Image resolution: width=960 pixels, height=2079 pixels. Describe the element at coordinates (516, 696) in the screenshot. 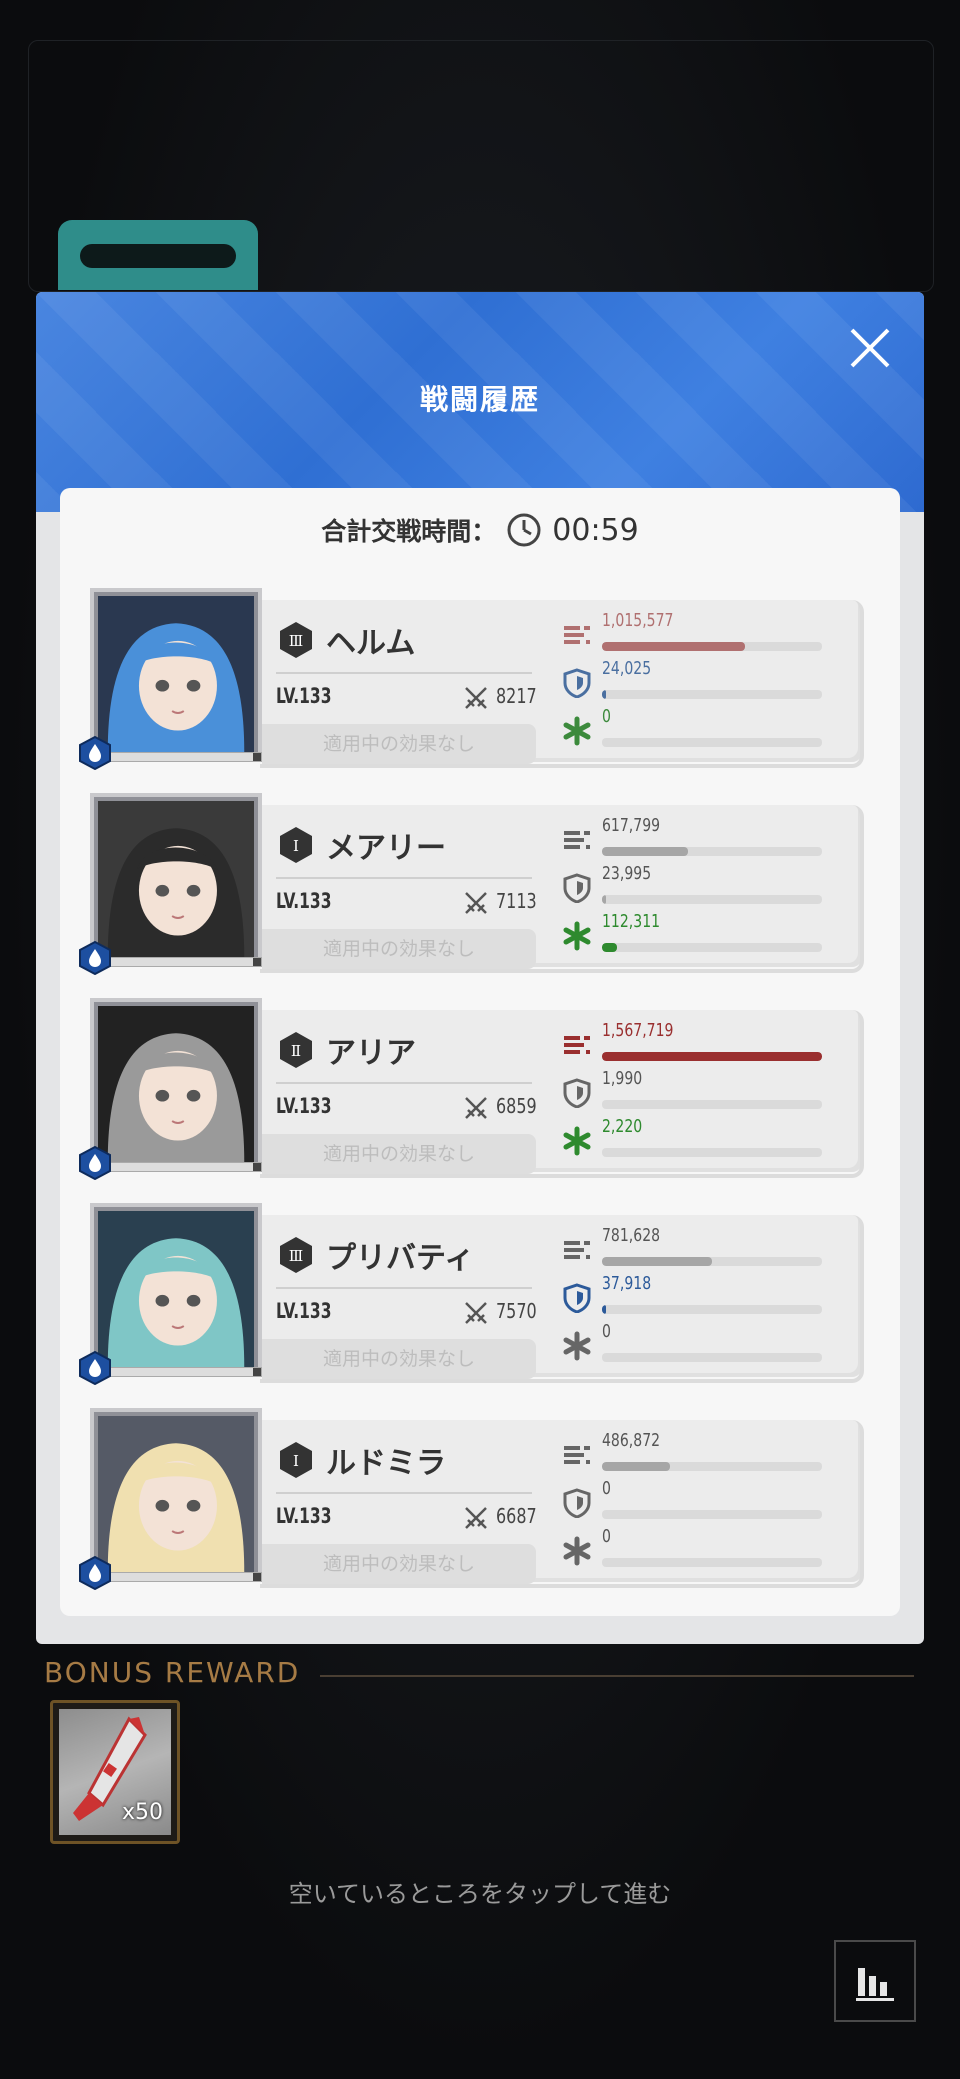

I see `combat-power: 8217` at that location.